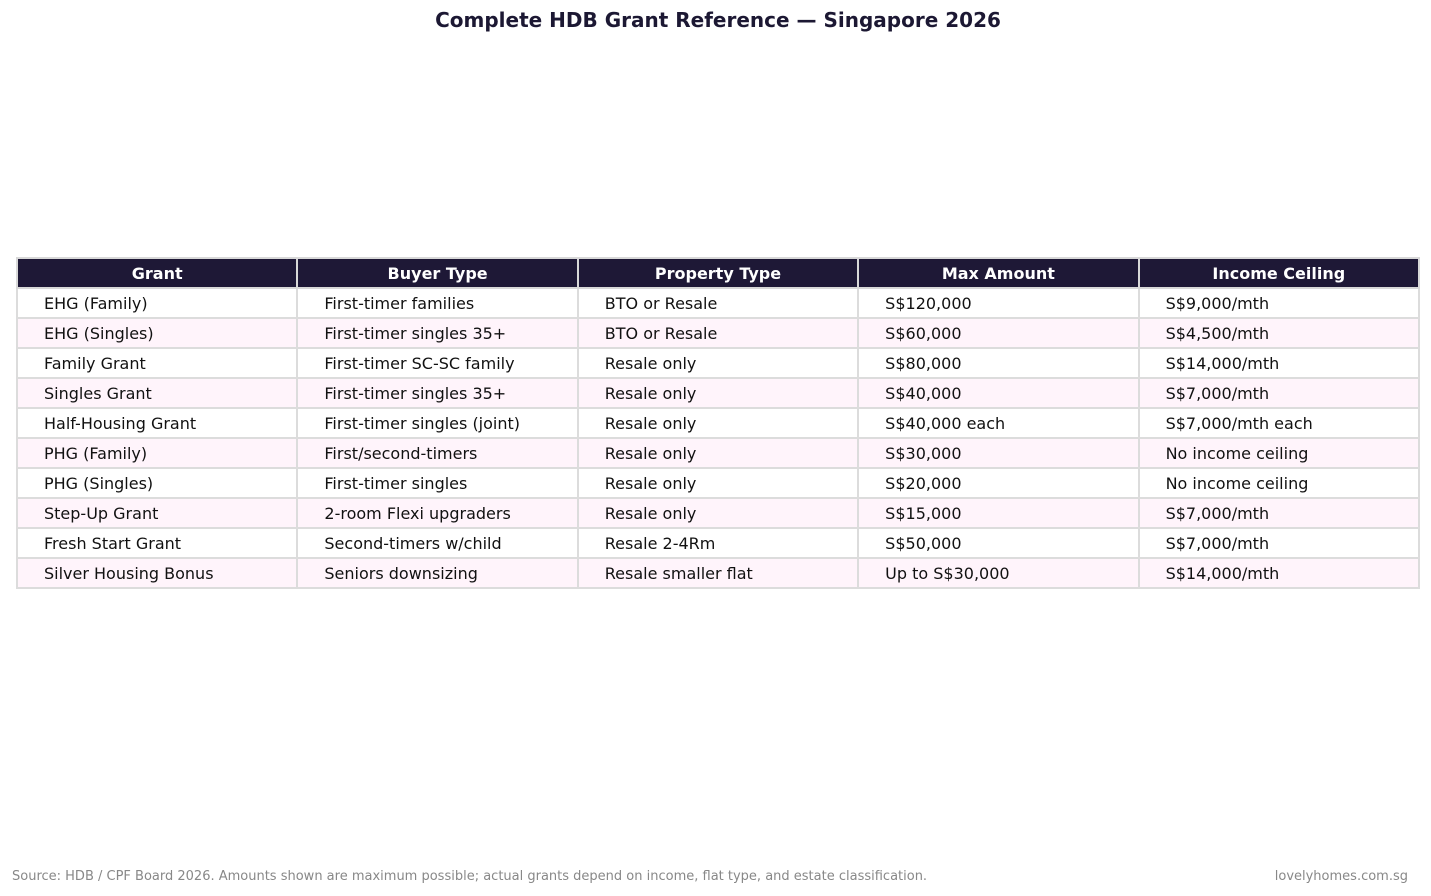  What do you see at coordinates (998, 483) in the screenshot?
I see `table-cell: S$20,000` at bounding box center [998, 483].